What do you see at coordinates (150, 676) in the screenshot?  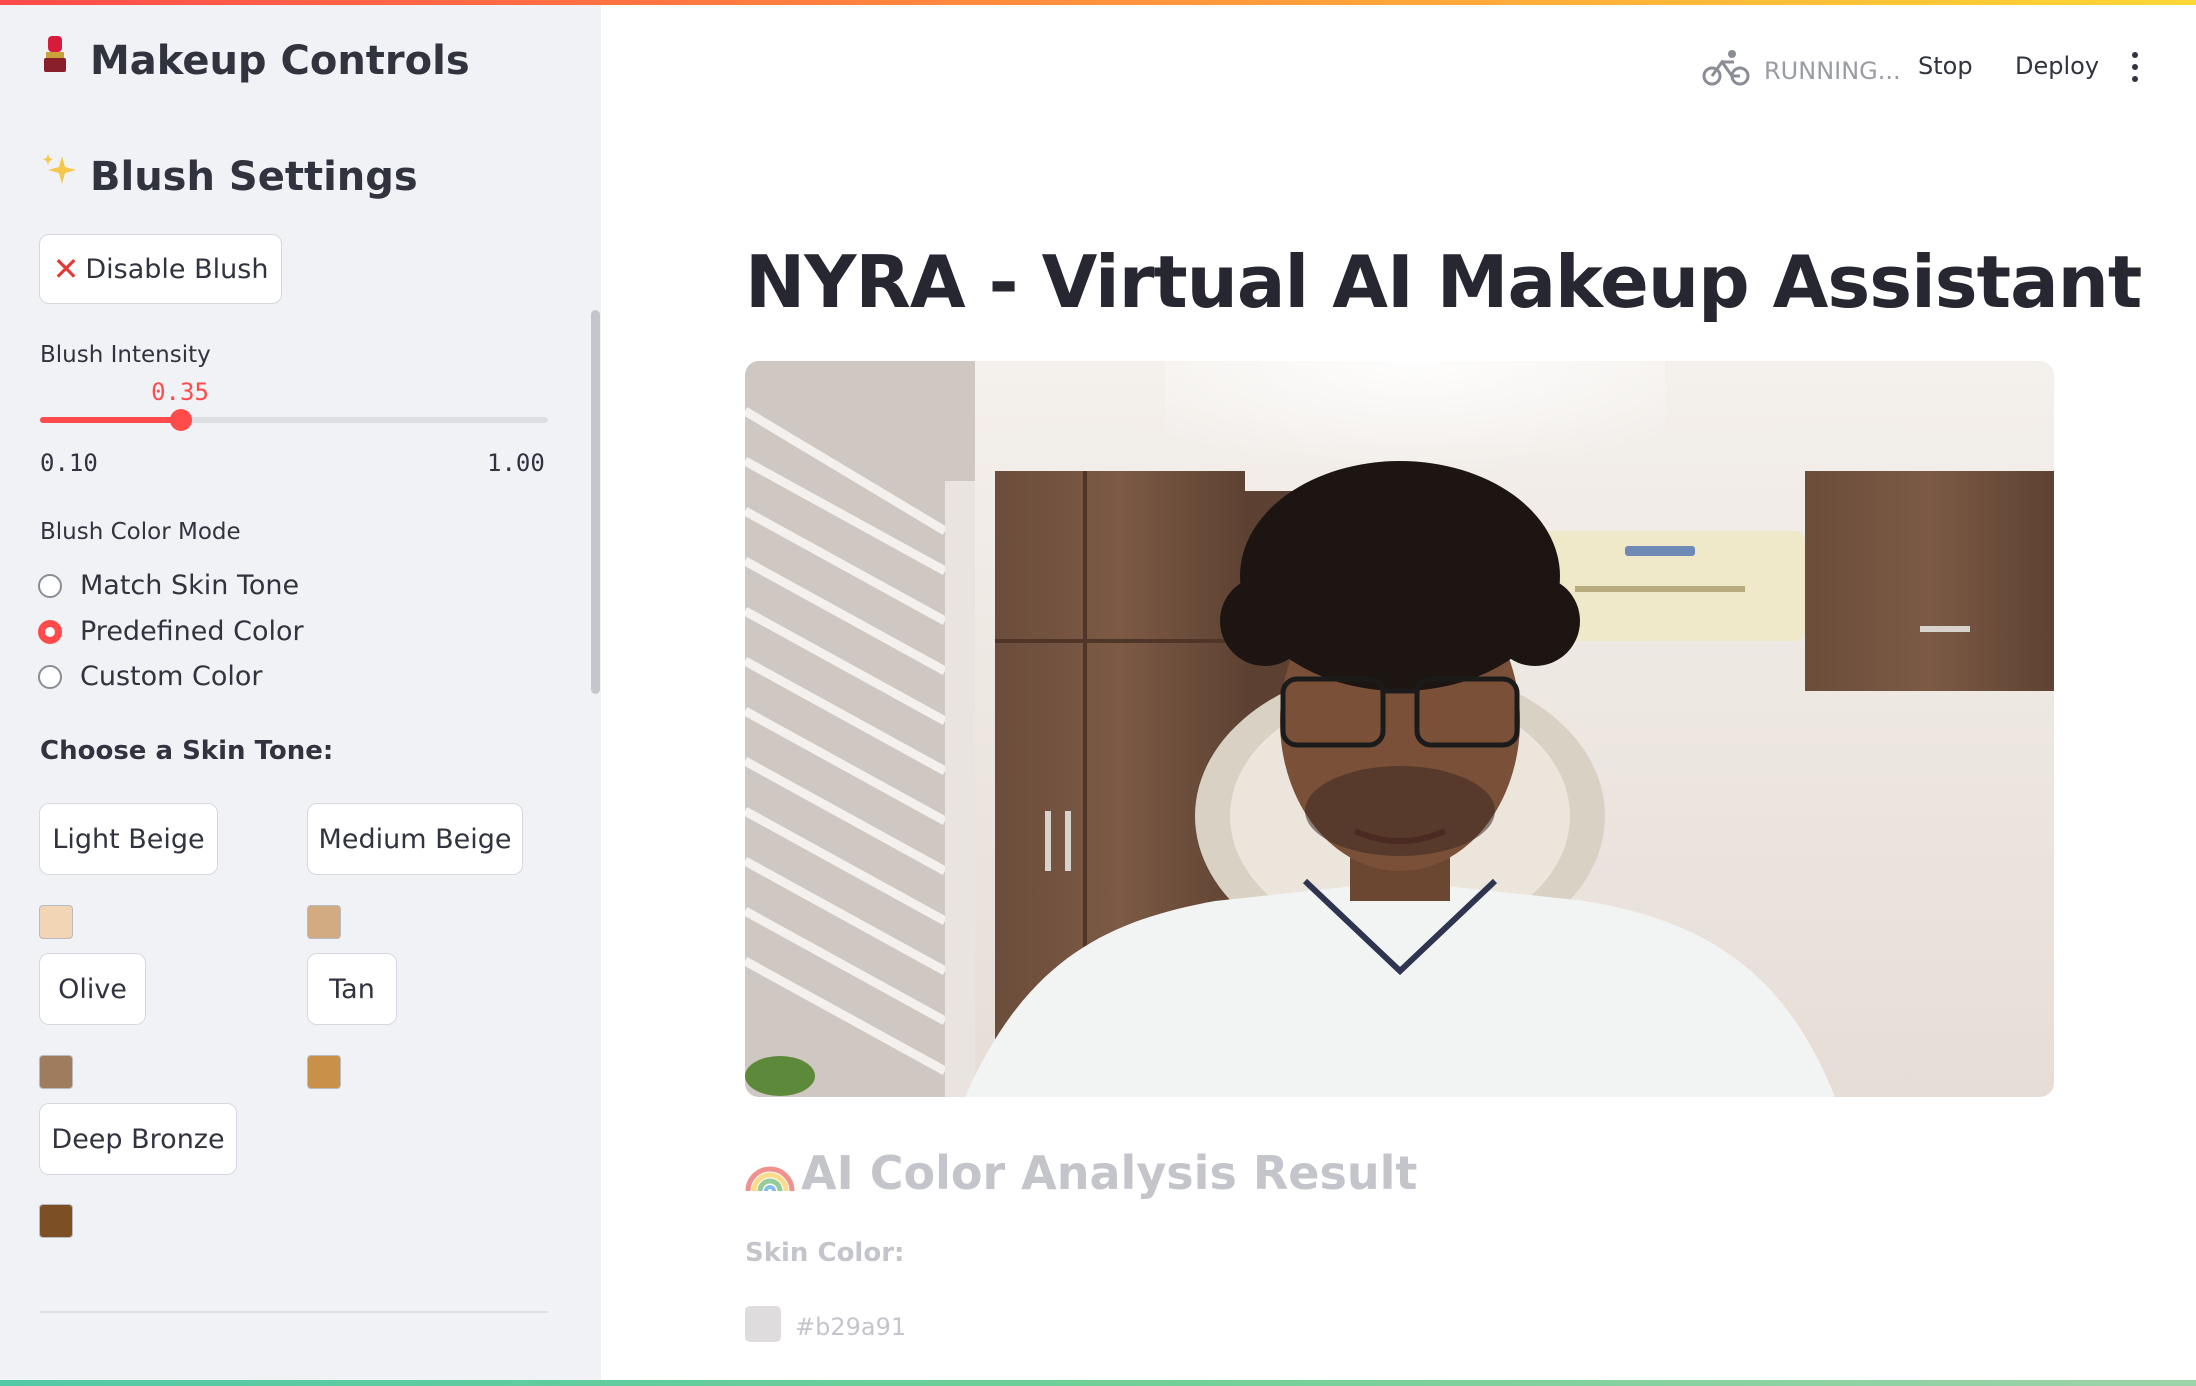 I see `radio-custom-color: Custom Color` at bounding box center [150, 676].